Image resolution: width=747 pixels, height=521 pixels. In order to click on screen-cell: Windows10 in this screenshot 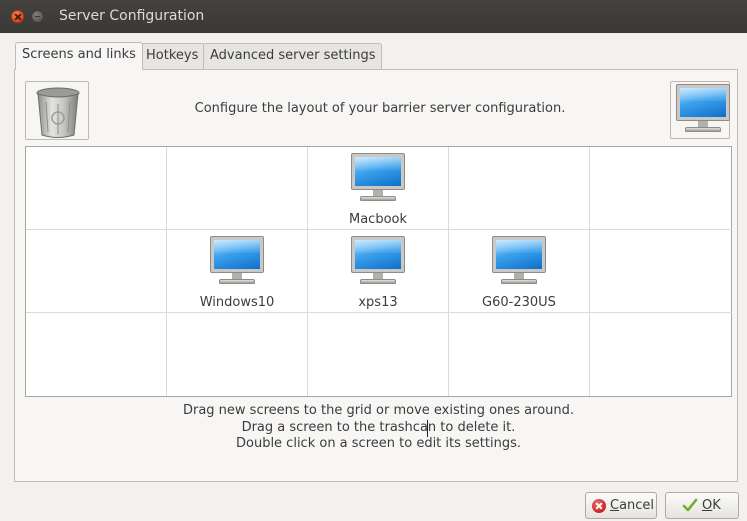, I will do `click(237, 271)`.